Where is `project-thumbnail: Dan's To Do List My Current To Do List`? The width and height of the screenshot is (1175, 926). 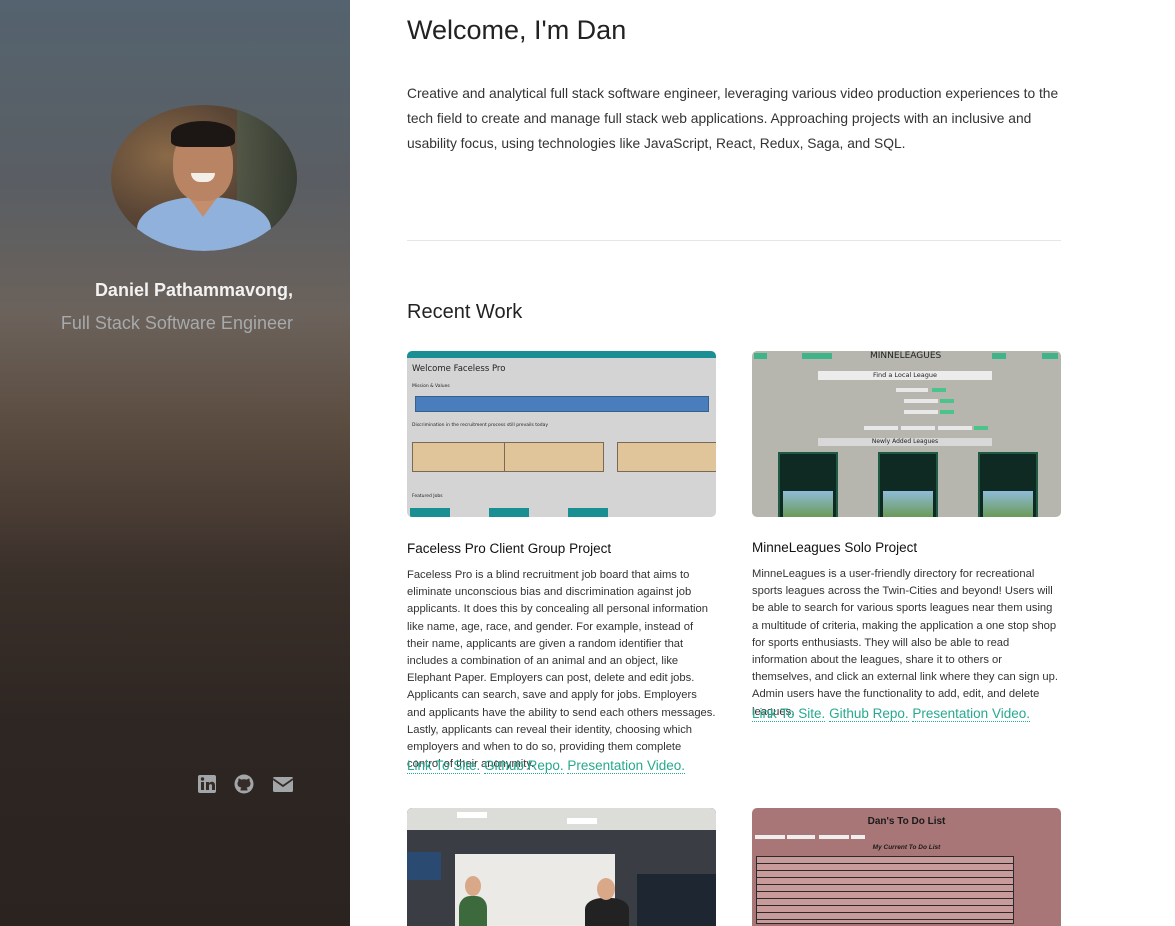
project-thumbnail: Dan's To Do List My Current To Do List is located at coordinates (906, 867).